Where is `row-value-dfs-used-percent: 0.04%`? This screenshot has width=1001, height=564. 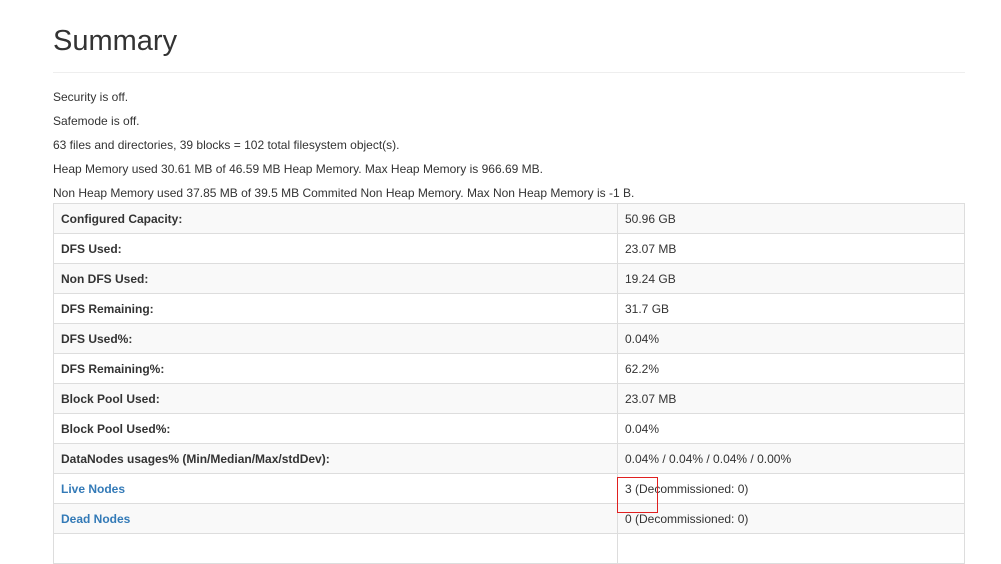
row-value-dfs-used-percent: 0.04% is located at coordinates (791, 338).